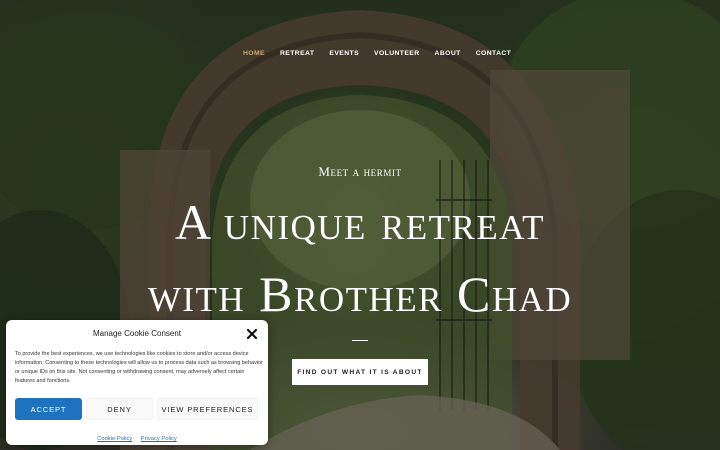 This screenshot has width=720, height=450. I want to click on hero-divider, so click(360, 340).